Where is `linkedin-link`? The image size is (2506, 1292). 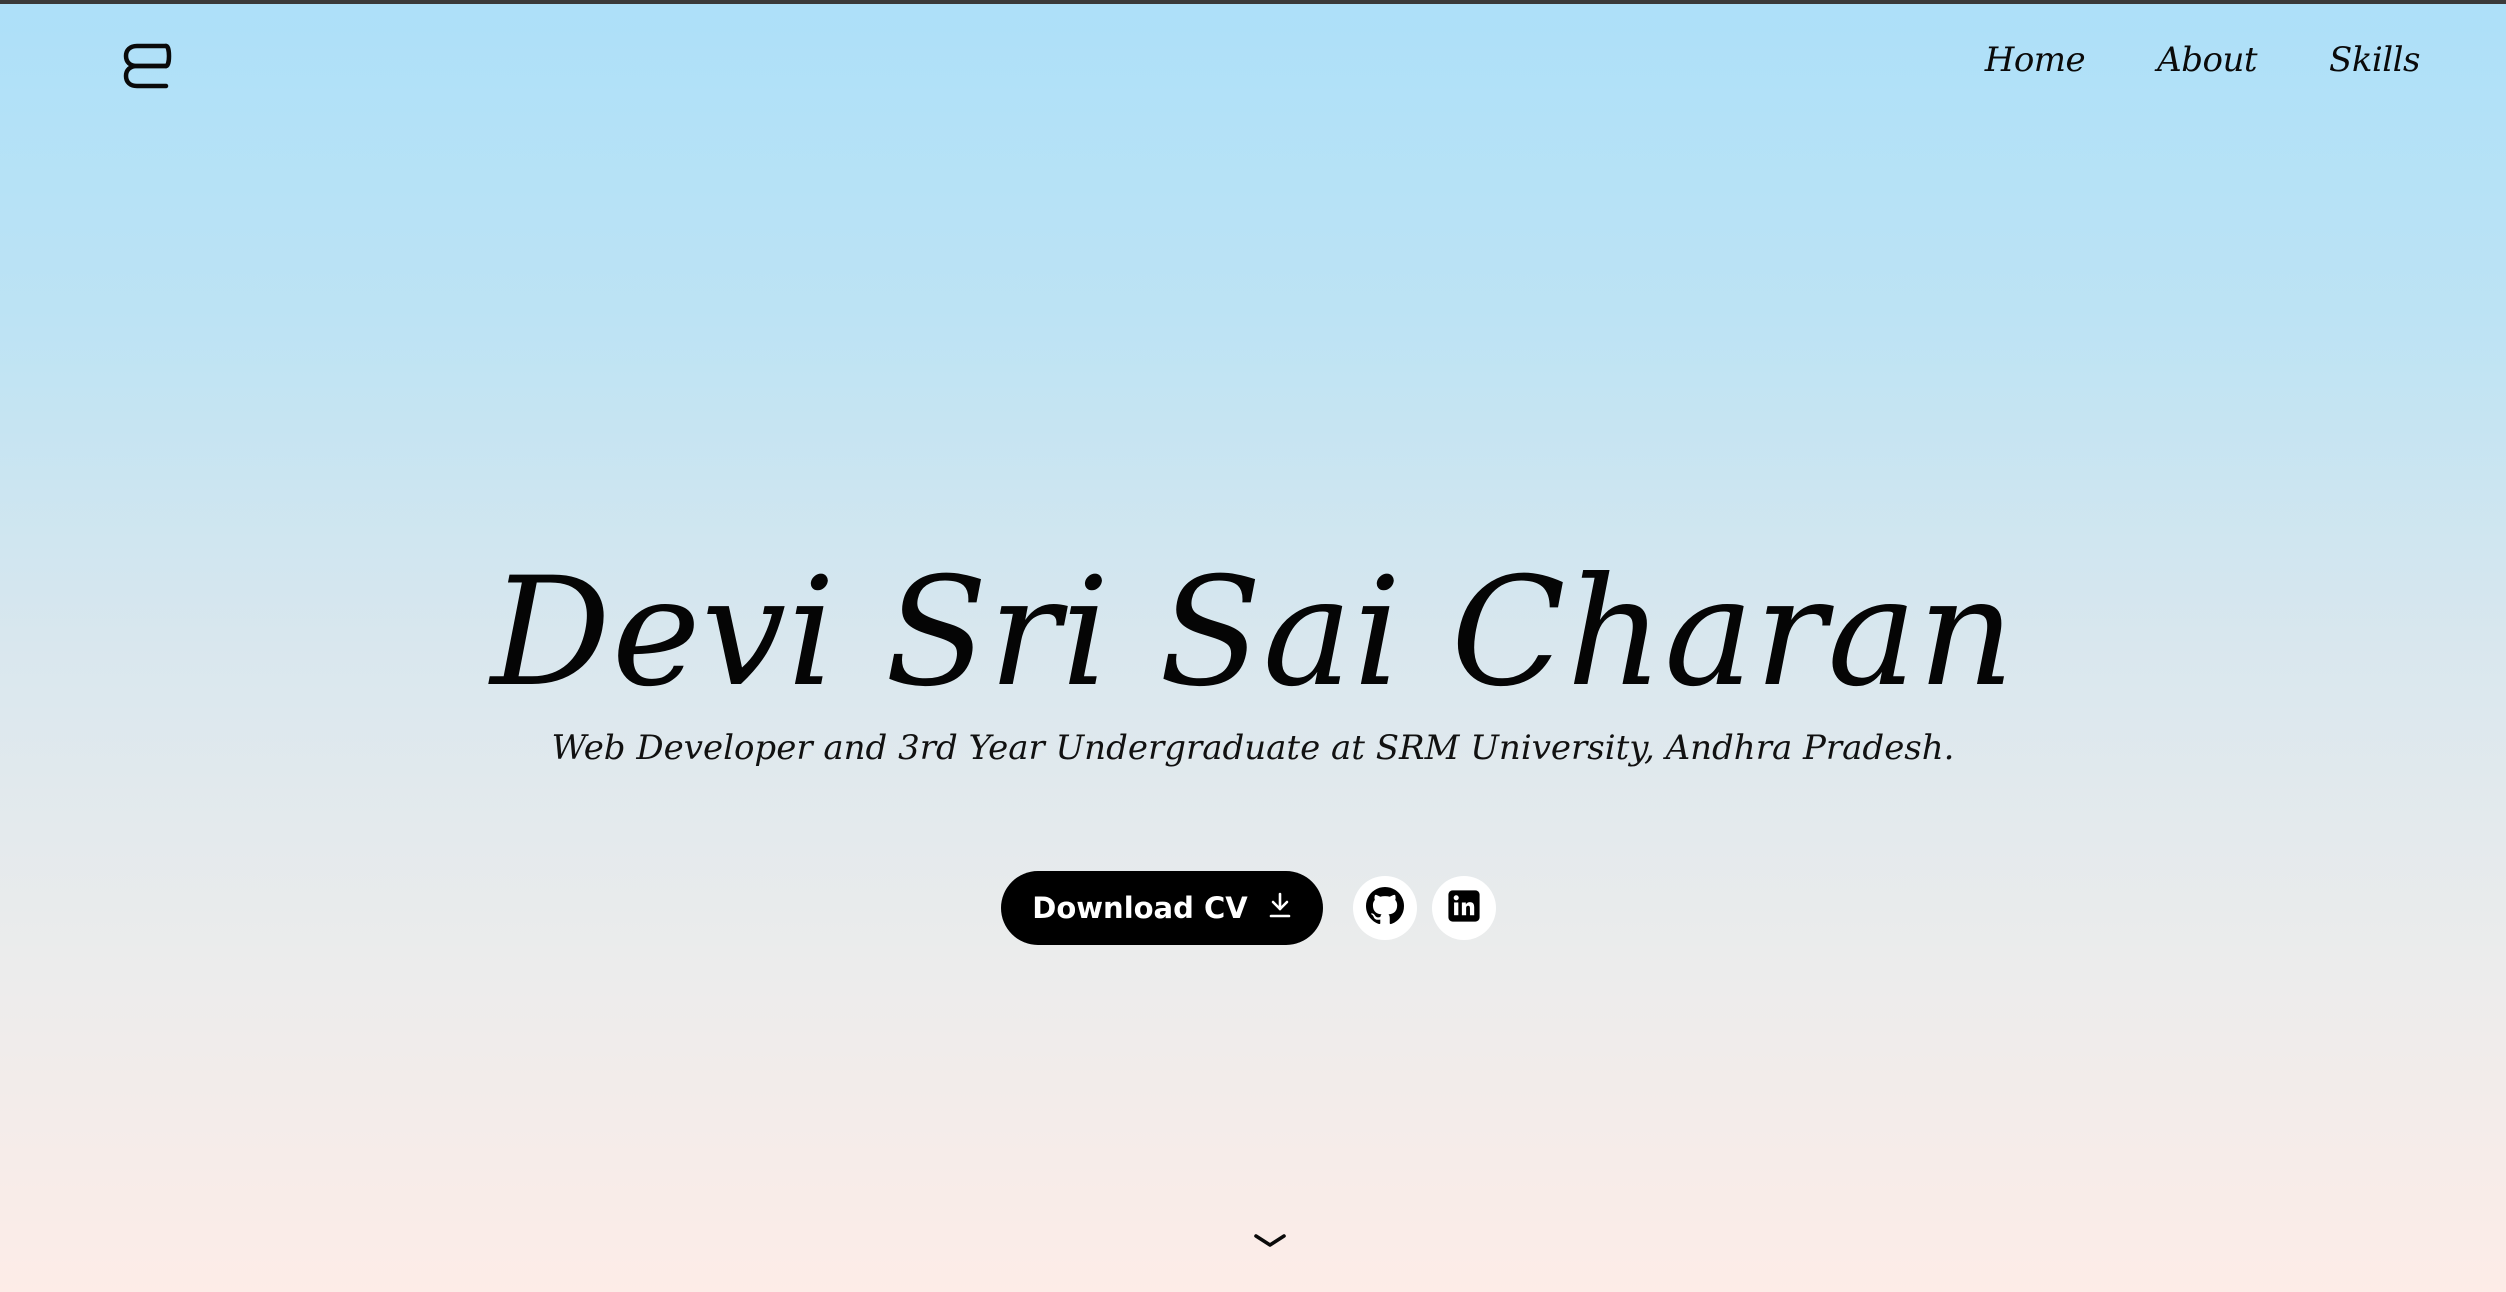 linkedin-link is located at coordinates (1464, 908).